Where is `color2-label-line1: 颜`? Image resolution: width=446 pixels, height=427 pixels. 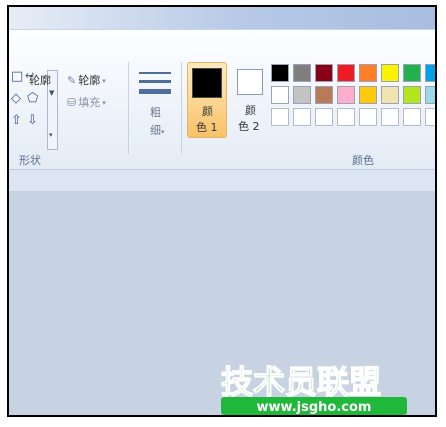
color2-label-line1: 颜 is located at coordinates (250, 110).